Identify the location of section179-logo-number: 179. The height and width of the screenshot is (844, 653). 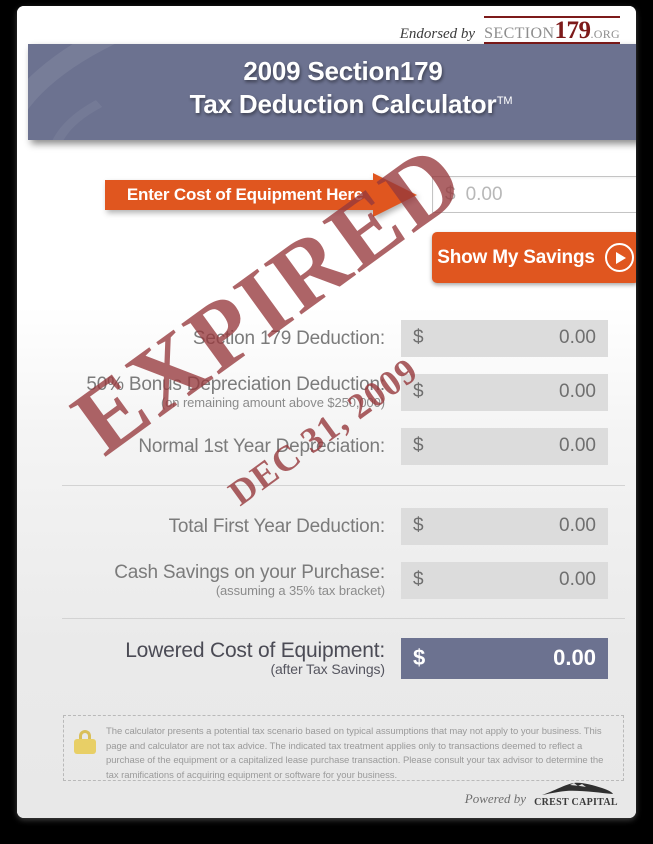
(572, 30).